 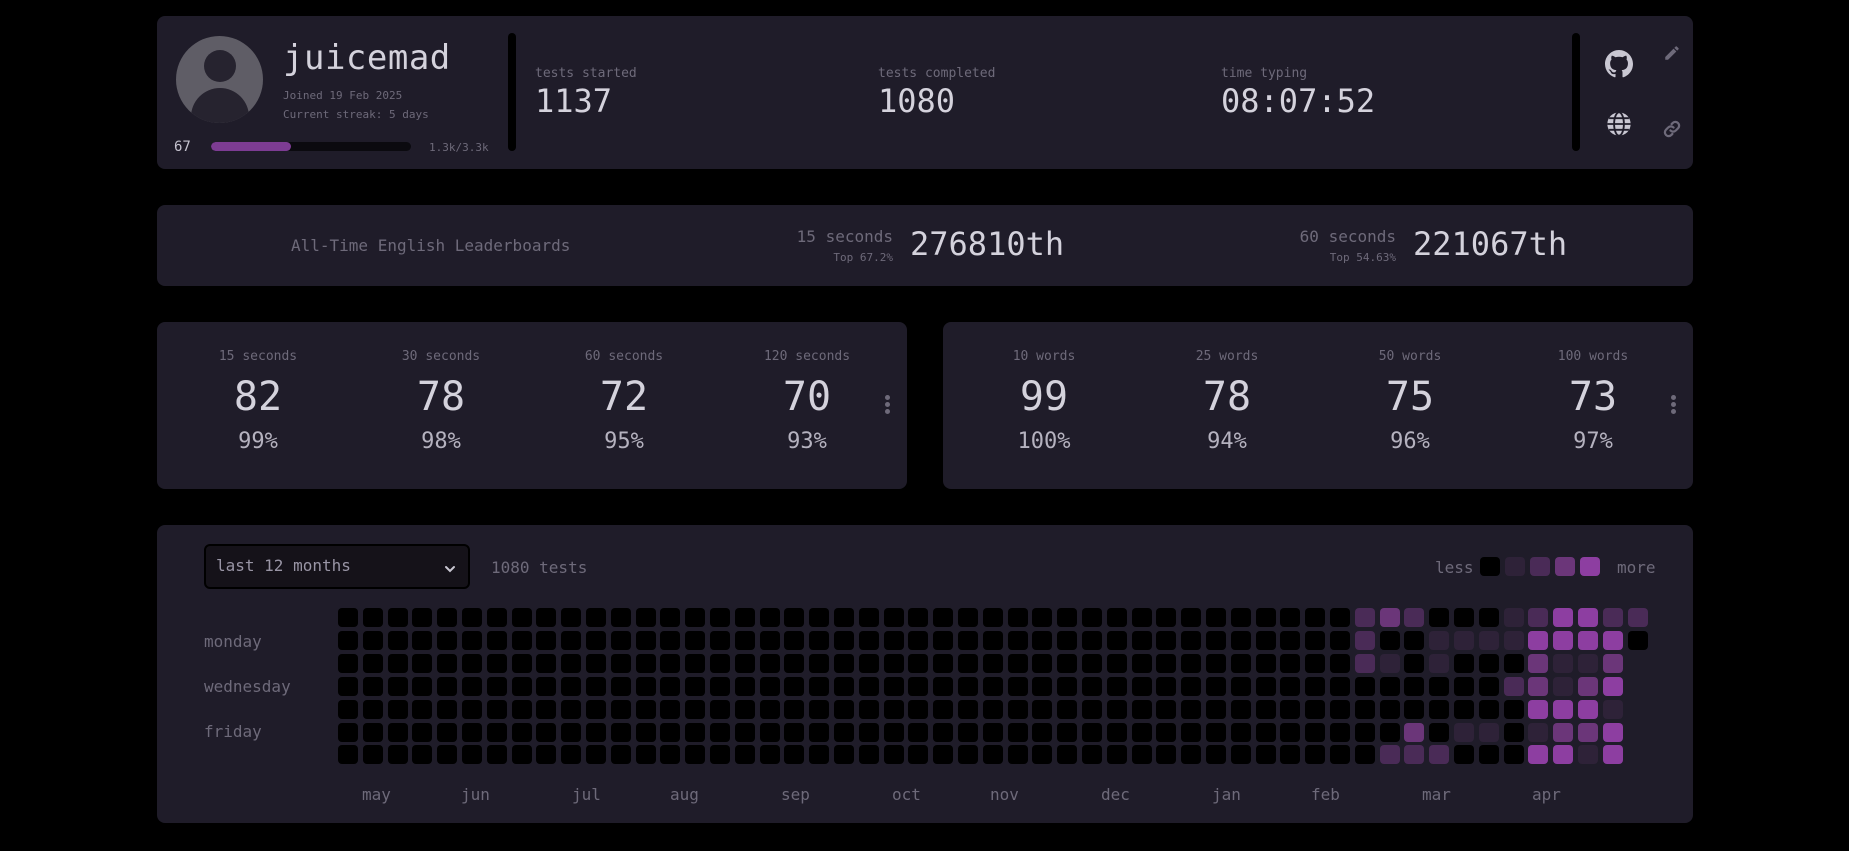 What do you see at coordinates (1593, 401) in the screenshot?
I see `pb-words-100: 100 words 73 97%` at bounding box center [1593, 401].